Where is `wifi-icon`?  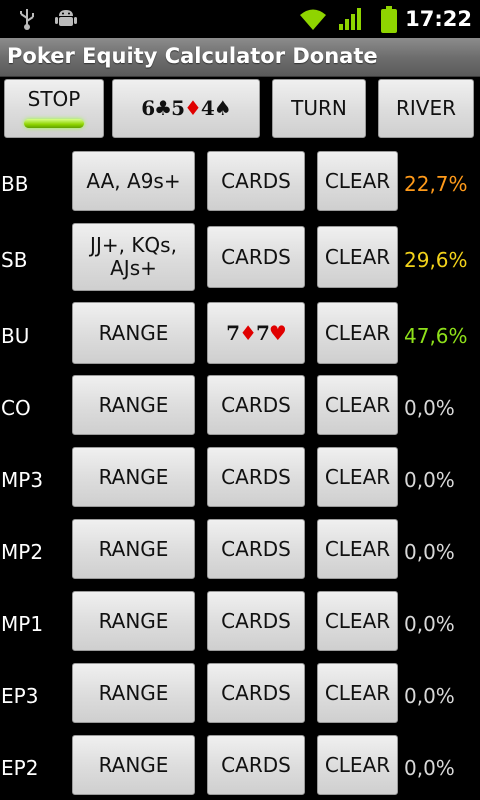 wifi-icon is located at coordinates (313, 21).